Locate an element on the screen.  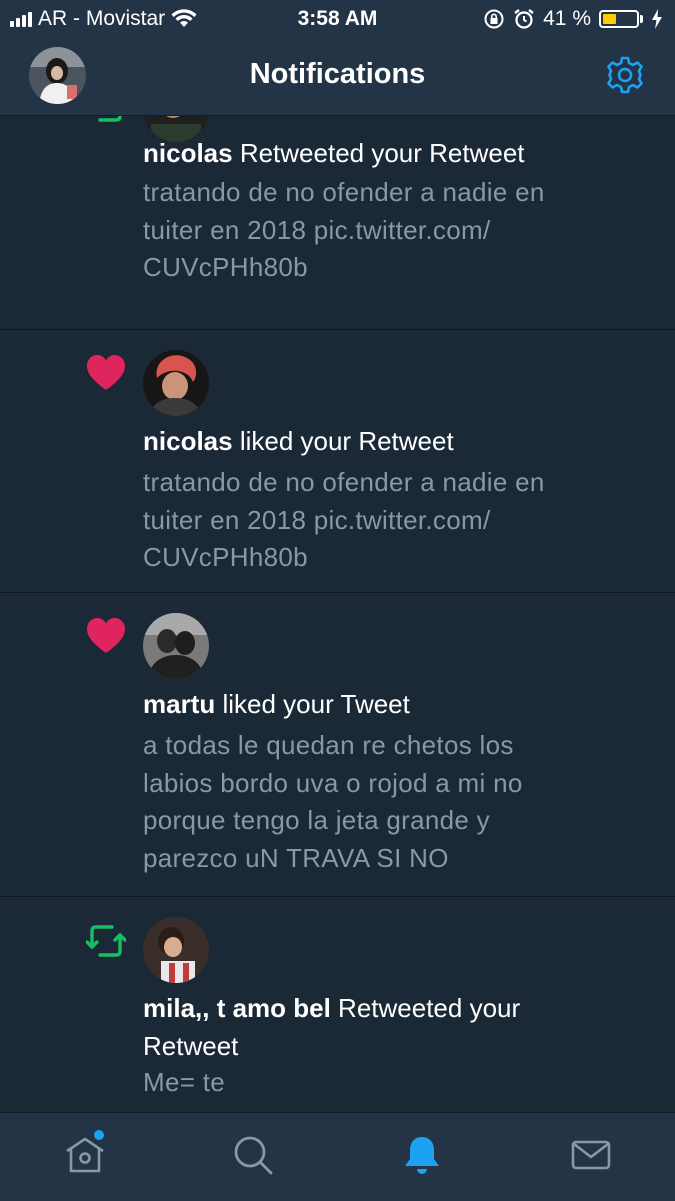
notification-headline: mila,, t amo bel Retweeted your Retweet is located at coordinates (378, 1027).